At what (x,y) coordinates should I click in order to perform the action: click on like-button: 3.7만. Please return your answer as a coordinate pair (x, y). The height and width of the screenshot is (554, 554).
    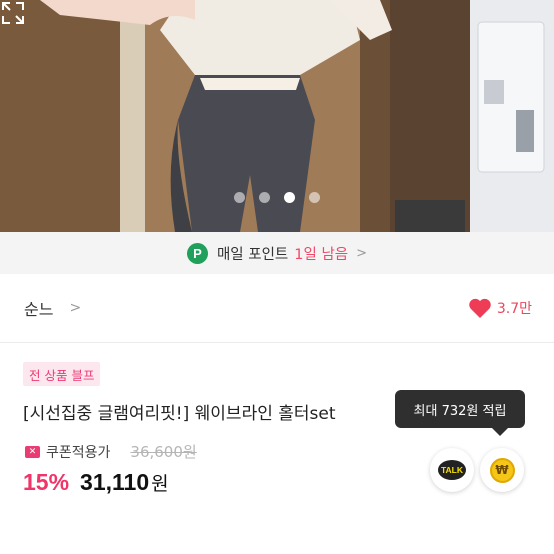
    Looking at the image, I should click on (500, 308).